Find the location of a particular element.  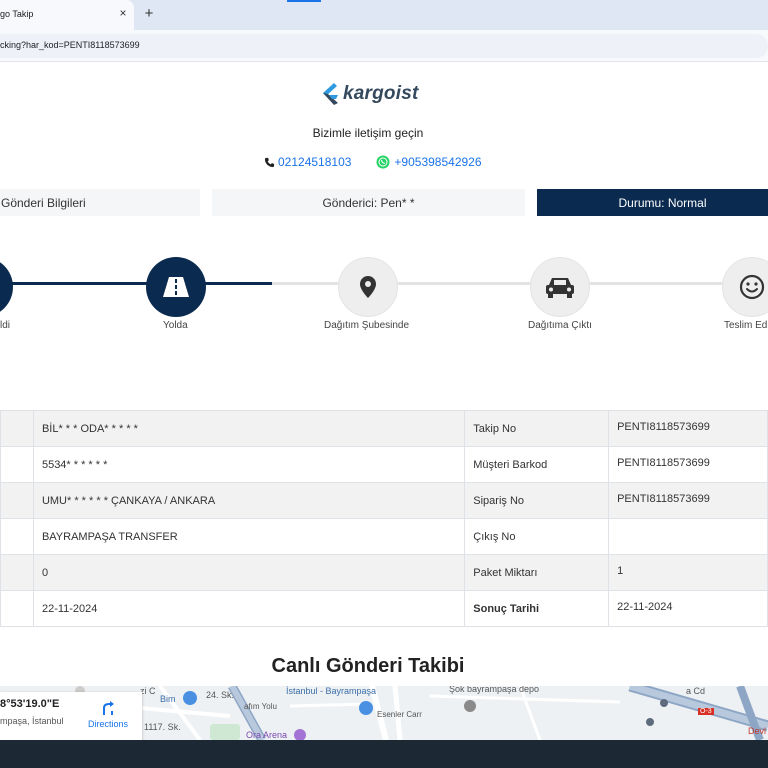

directions-link: Directions is located at coordinates (108, 724).